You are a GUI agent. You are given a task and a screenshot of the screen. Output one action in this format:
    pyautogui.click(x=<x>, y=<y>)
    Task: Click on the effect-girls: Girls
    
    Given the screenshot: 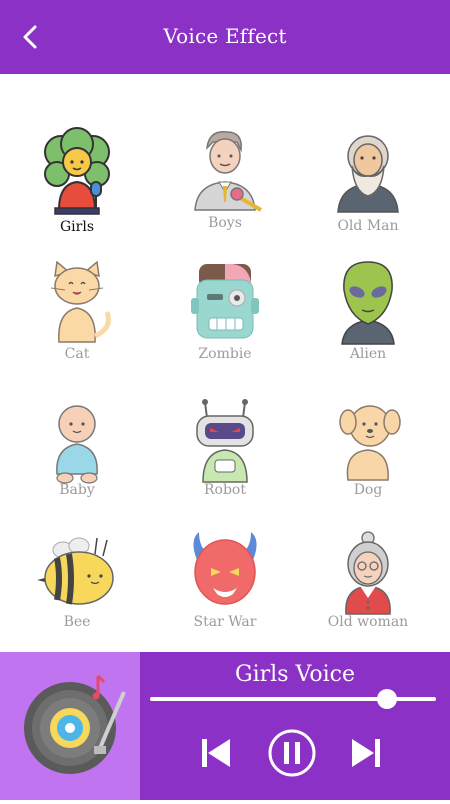 What is the action you would take?
    pyautogui.click(x=77, y=186)
    